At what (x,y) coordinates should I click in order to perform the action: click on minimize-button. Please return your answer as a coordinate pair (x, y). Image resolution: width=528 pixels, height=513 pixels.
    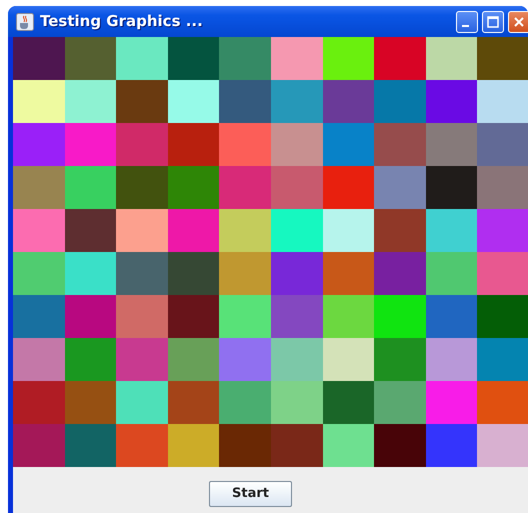
    Looking at the image, I should click on (467, 21).